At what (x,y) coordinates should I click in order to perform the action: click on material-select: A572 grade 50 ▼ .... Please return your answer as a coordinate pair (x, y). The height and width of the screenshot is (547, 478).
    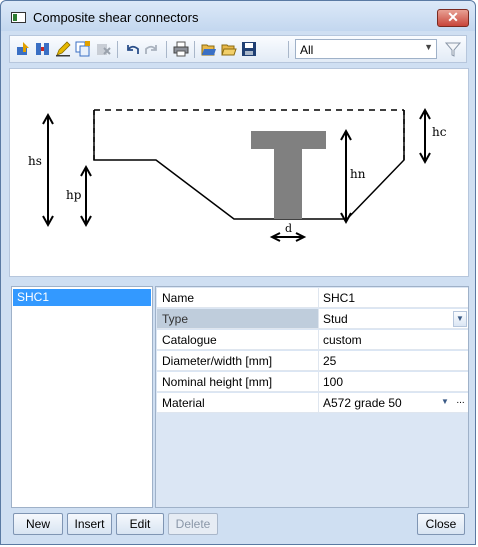
    Looking at the image, I should click on (393, 403).